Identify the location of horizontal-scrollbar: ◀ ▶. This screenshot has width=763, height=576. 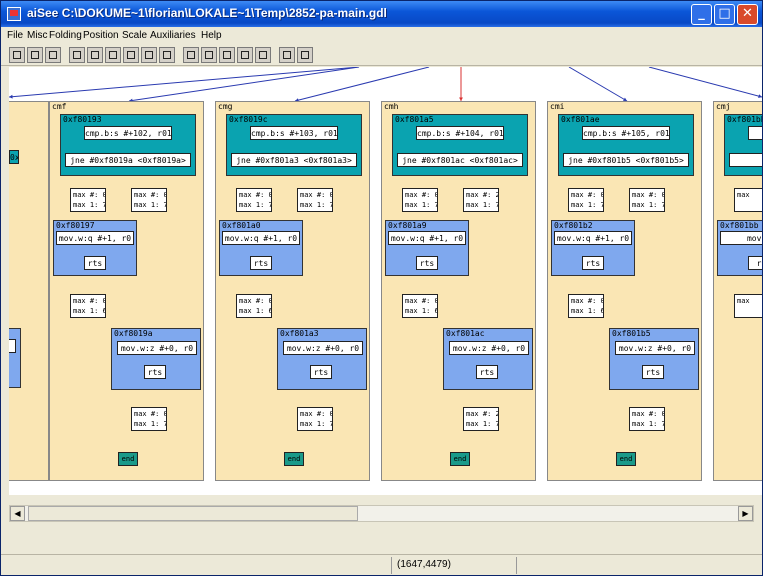
(381, 513).